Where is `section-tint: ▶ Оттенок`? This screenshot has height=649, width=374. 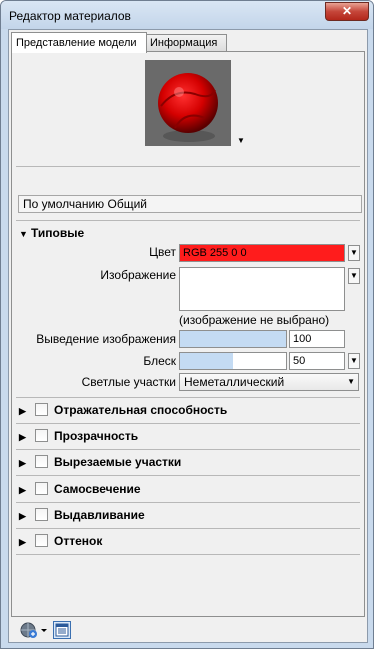
section-tint: ▶ Оттенок is located at coordinates (60, 542).